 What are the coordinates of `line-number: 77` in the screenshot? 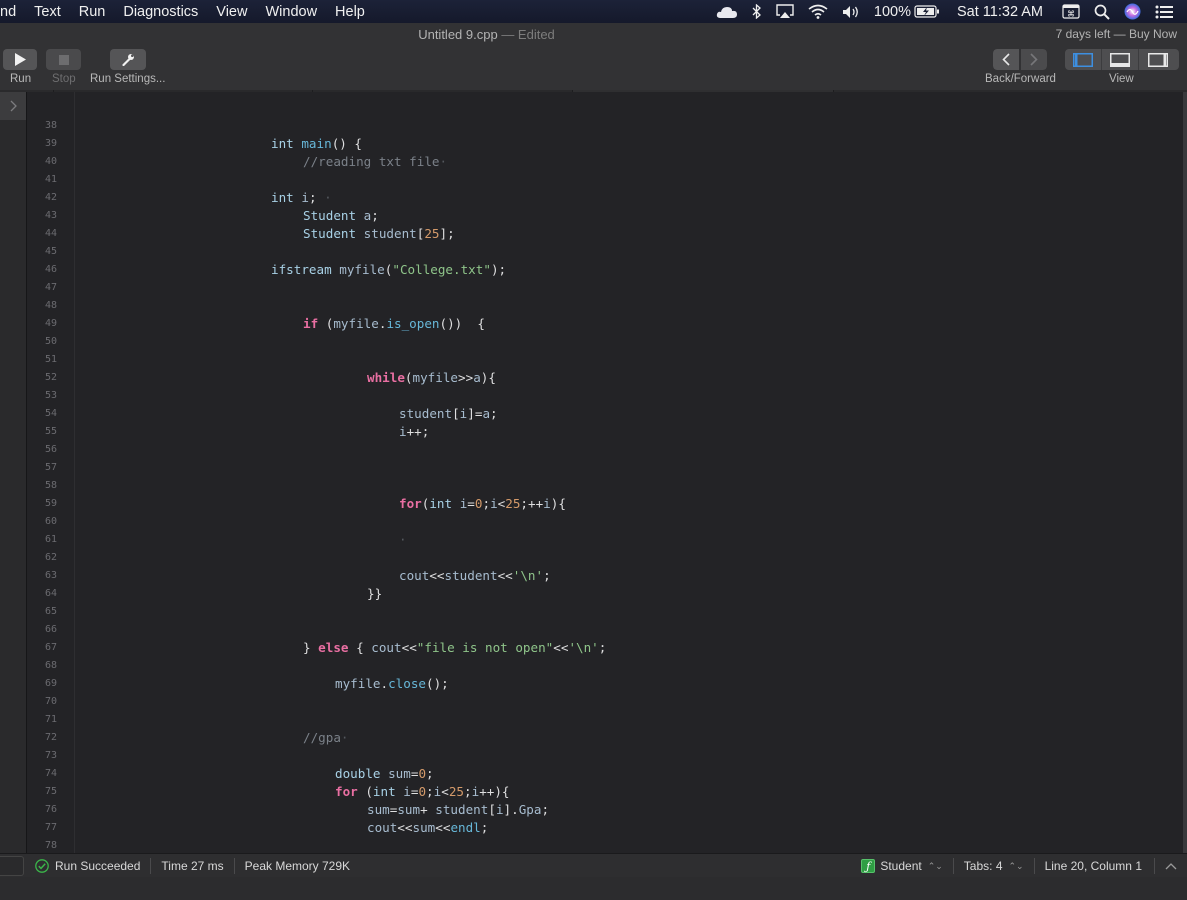 It's located at (50, 827).